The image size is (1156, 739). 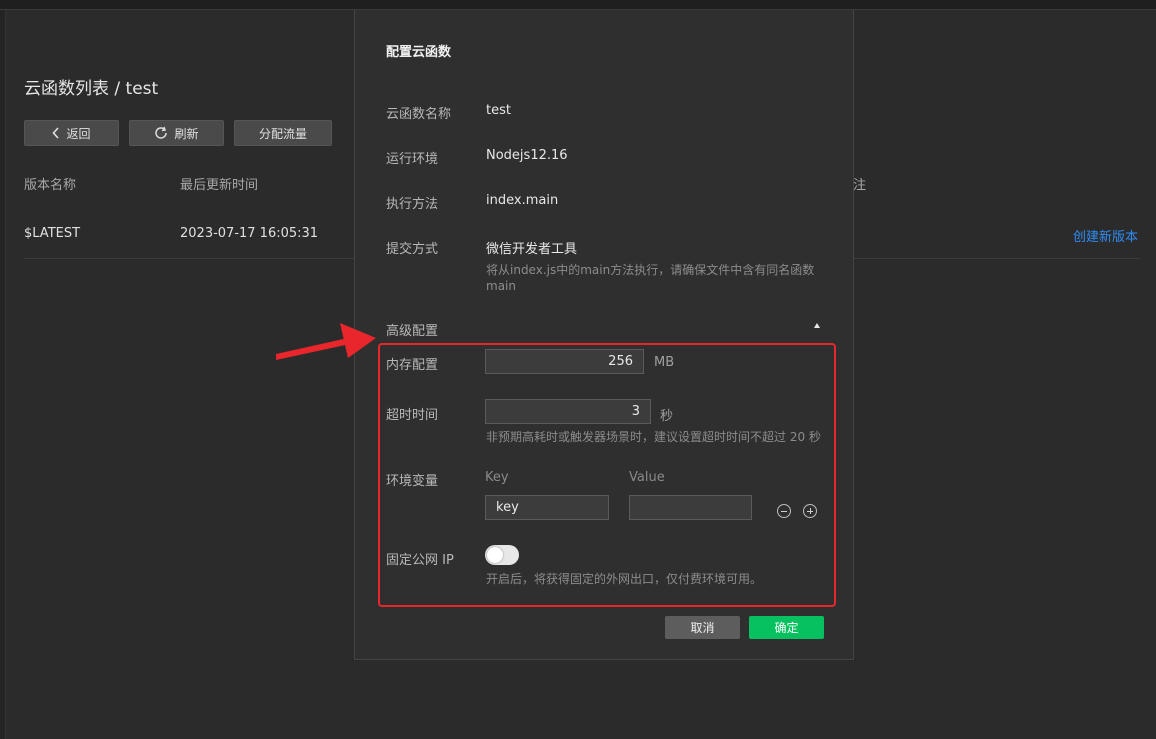 I want to click on dialog-title: 配置云函数, so click(x=419, y=52).